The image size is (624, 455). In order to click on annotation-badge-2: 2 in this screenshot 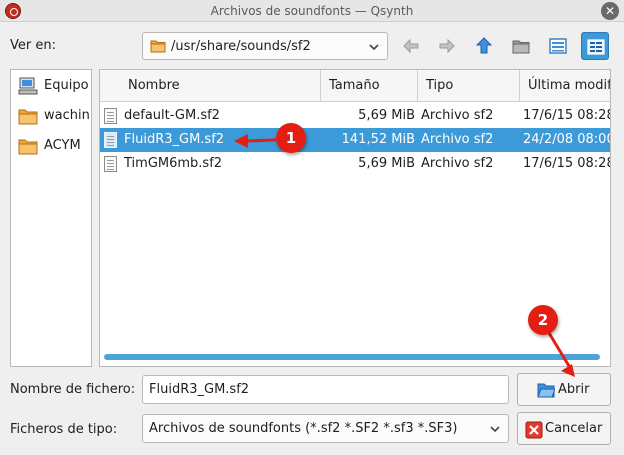, I will do `click(543, 320)`.